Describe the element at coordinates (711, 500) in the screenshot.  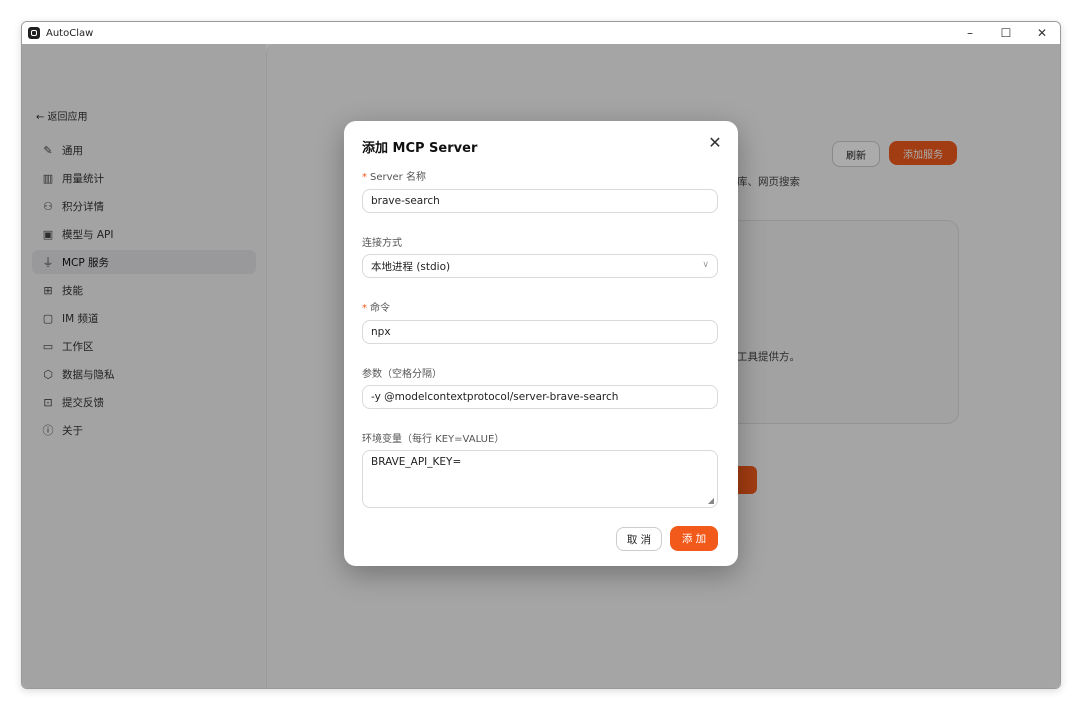
I see `resize-handle-icon: ◢` at that location.